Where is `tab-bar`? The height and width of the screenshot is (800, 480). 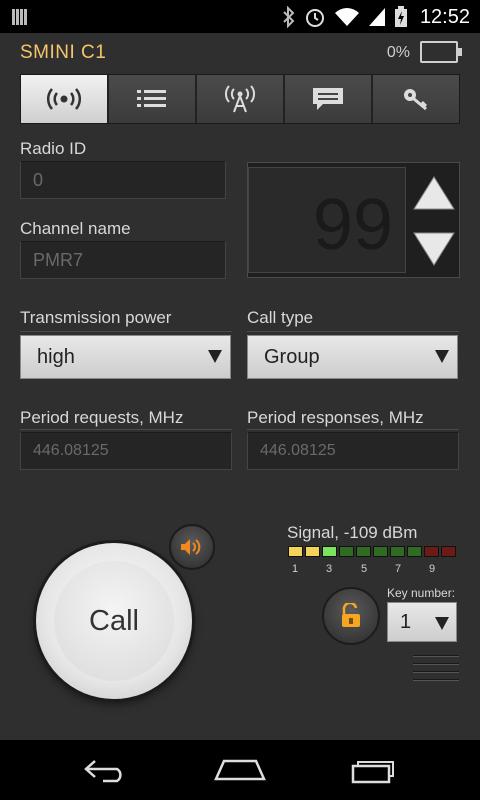
tab-bar is located at coordinates (240, 99).